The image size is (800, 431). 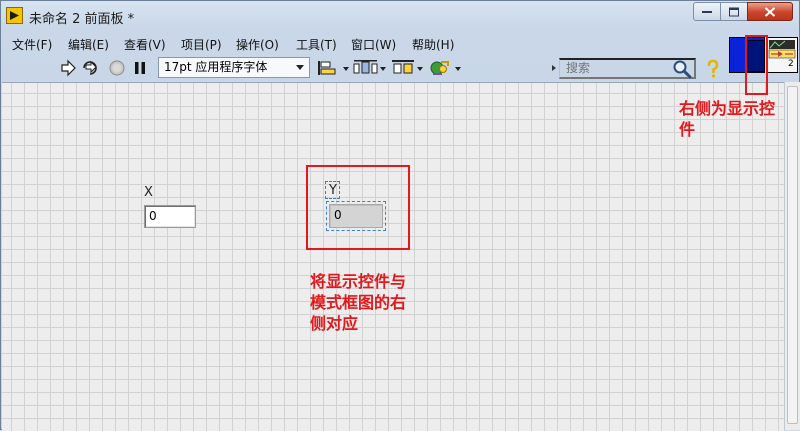 I want to click on toolbar-overflow-icon, so click(x=554, y=68).